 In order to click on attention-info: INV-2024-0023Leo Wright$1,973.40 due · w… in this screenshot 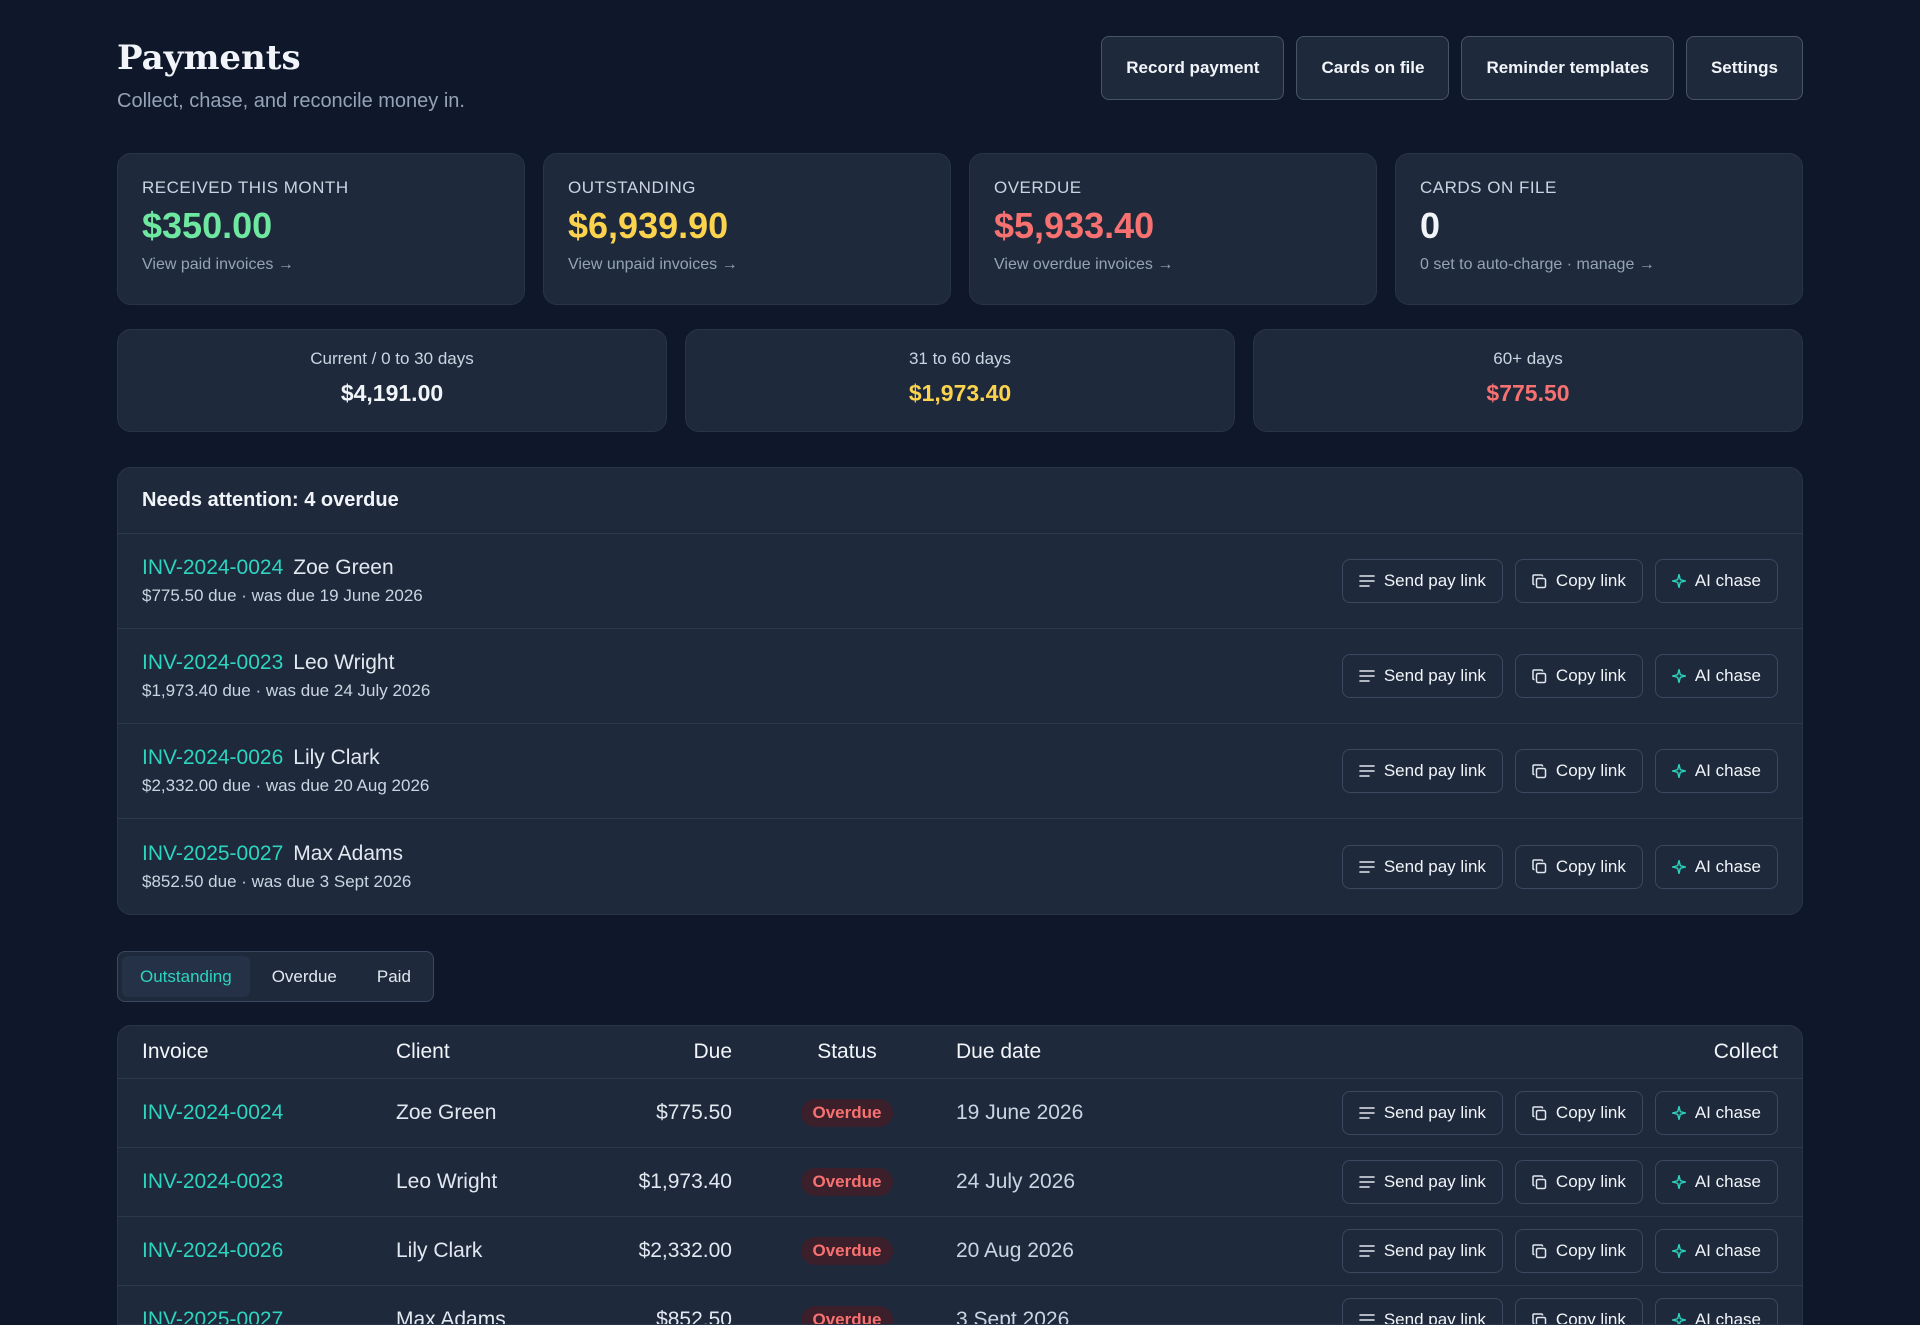, I will do `click(286, 676)`.